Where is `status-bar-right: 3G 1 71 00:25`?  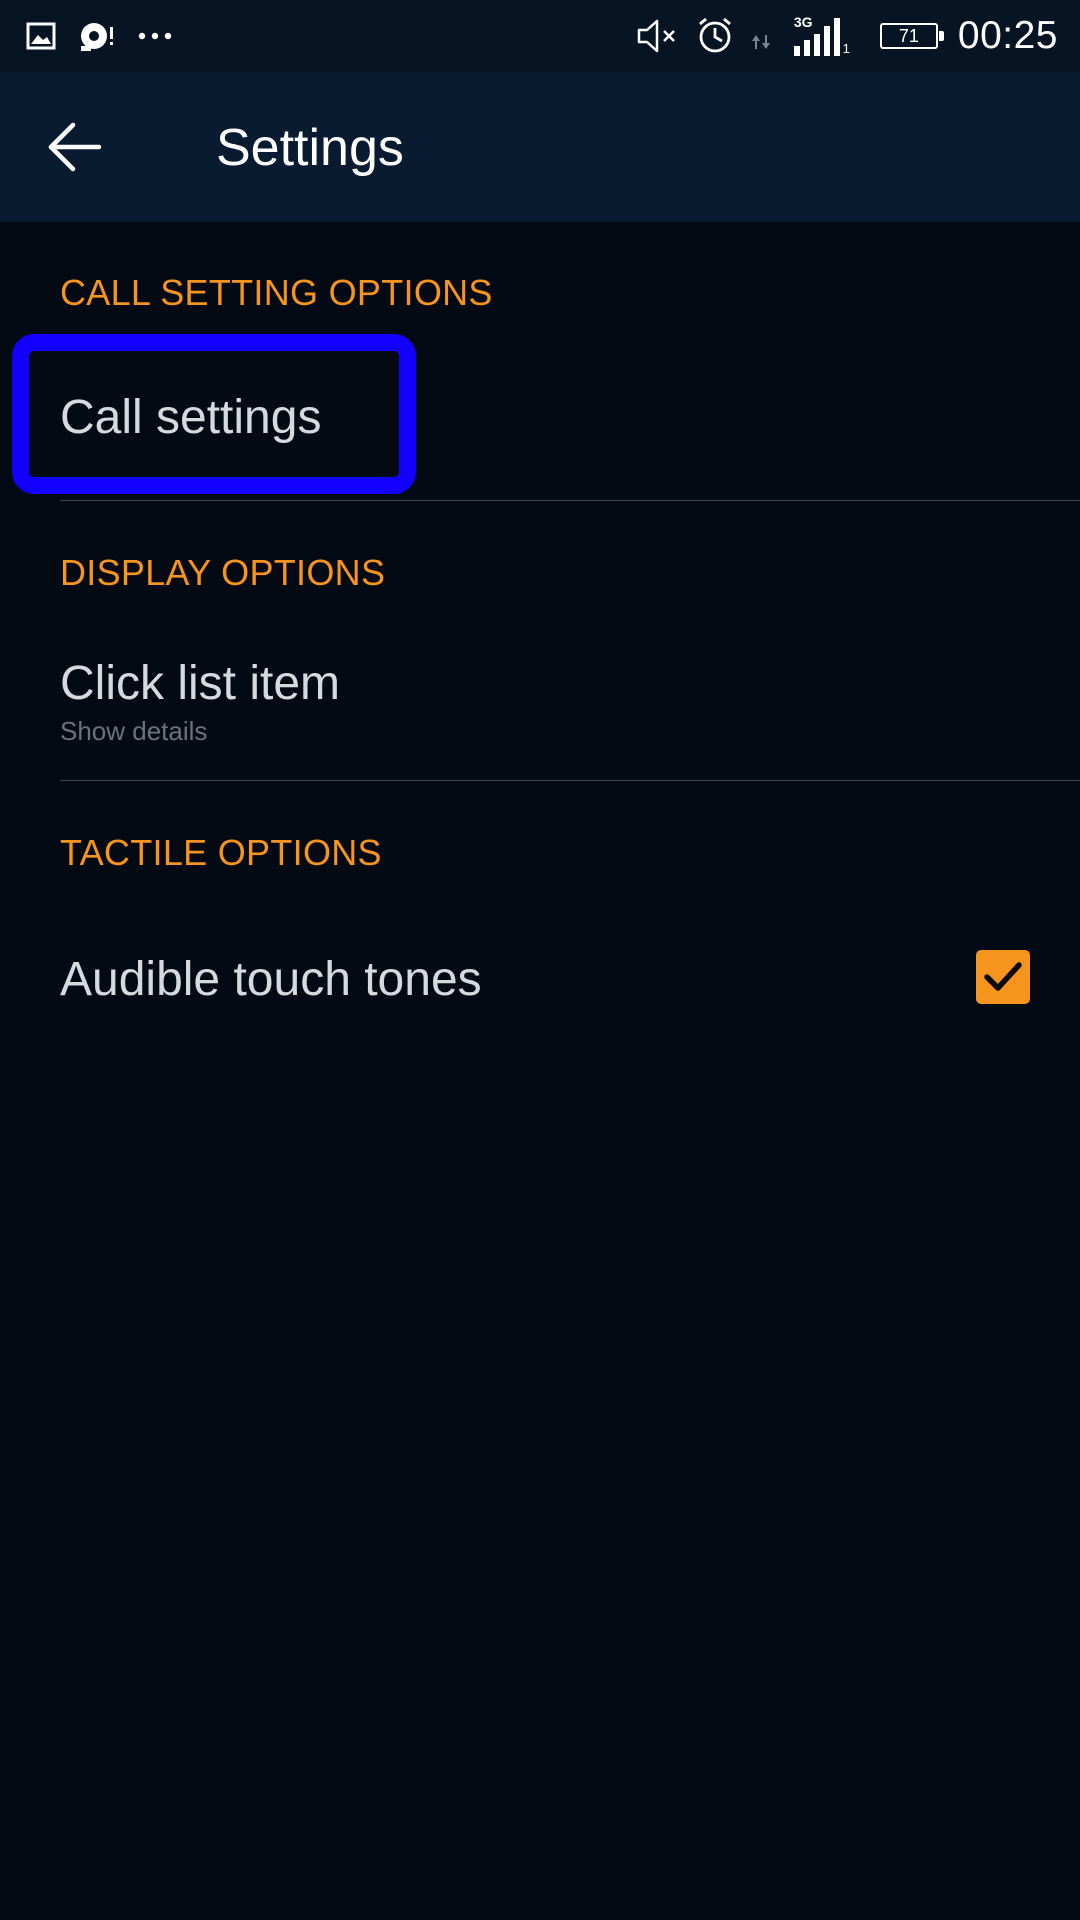
status-bar-right: 3G 1 71 00:25 is located at coordinates (847, 36).